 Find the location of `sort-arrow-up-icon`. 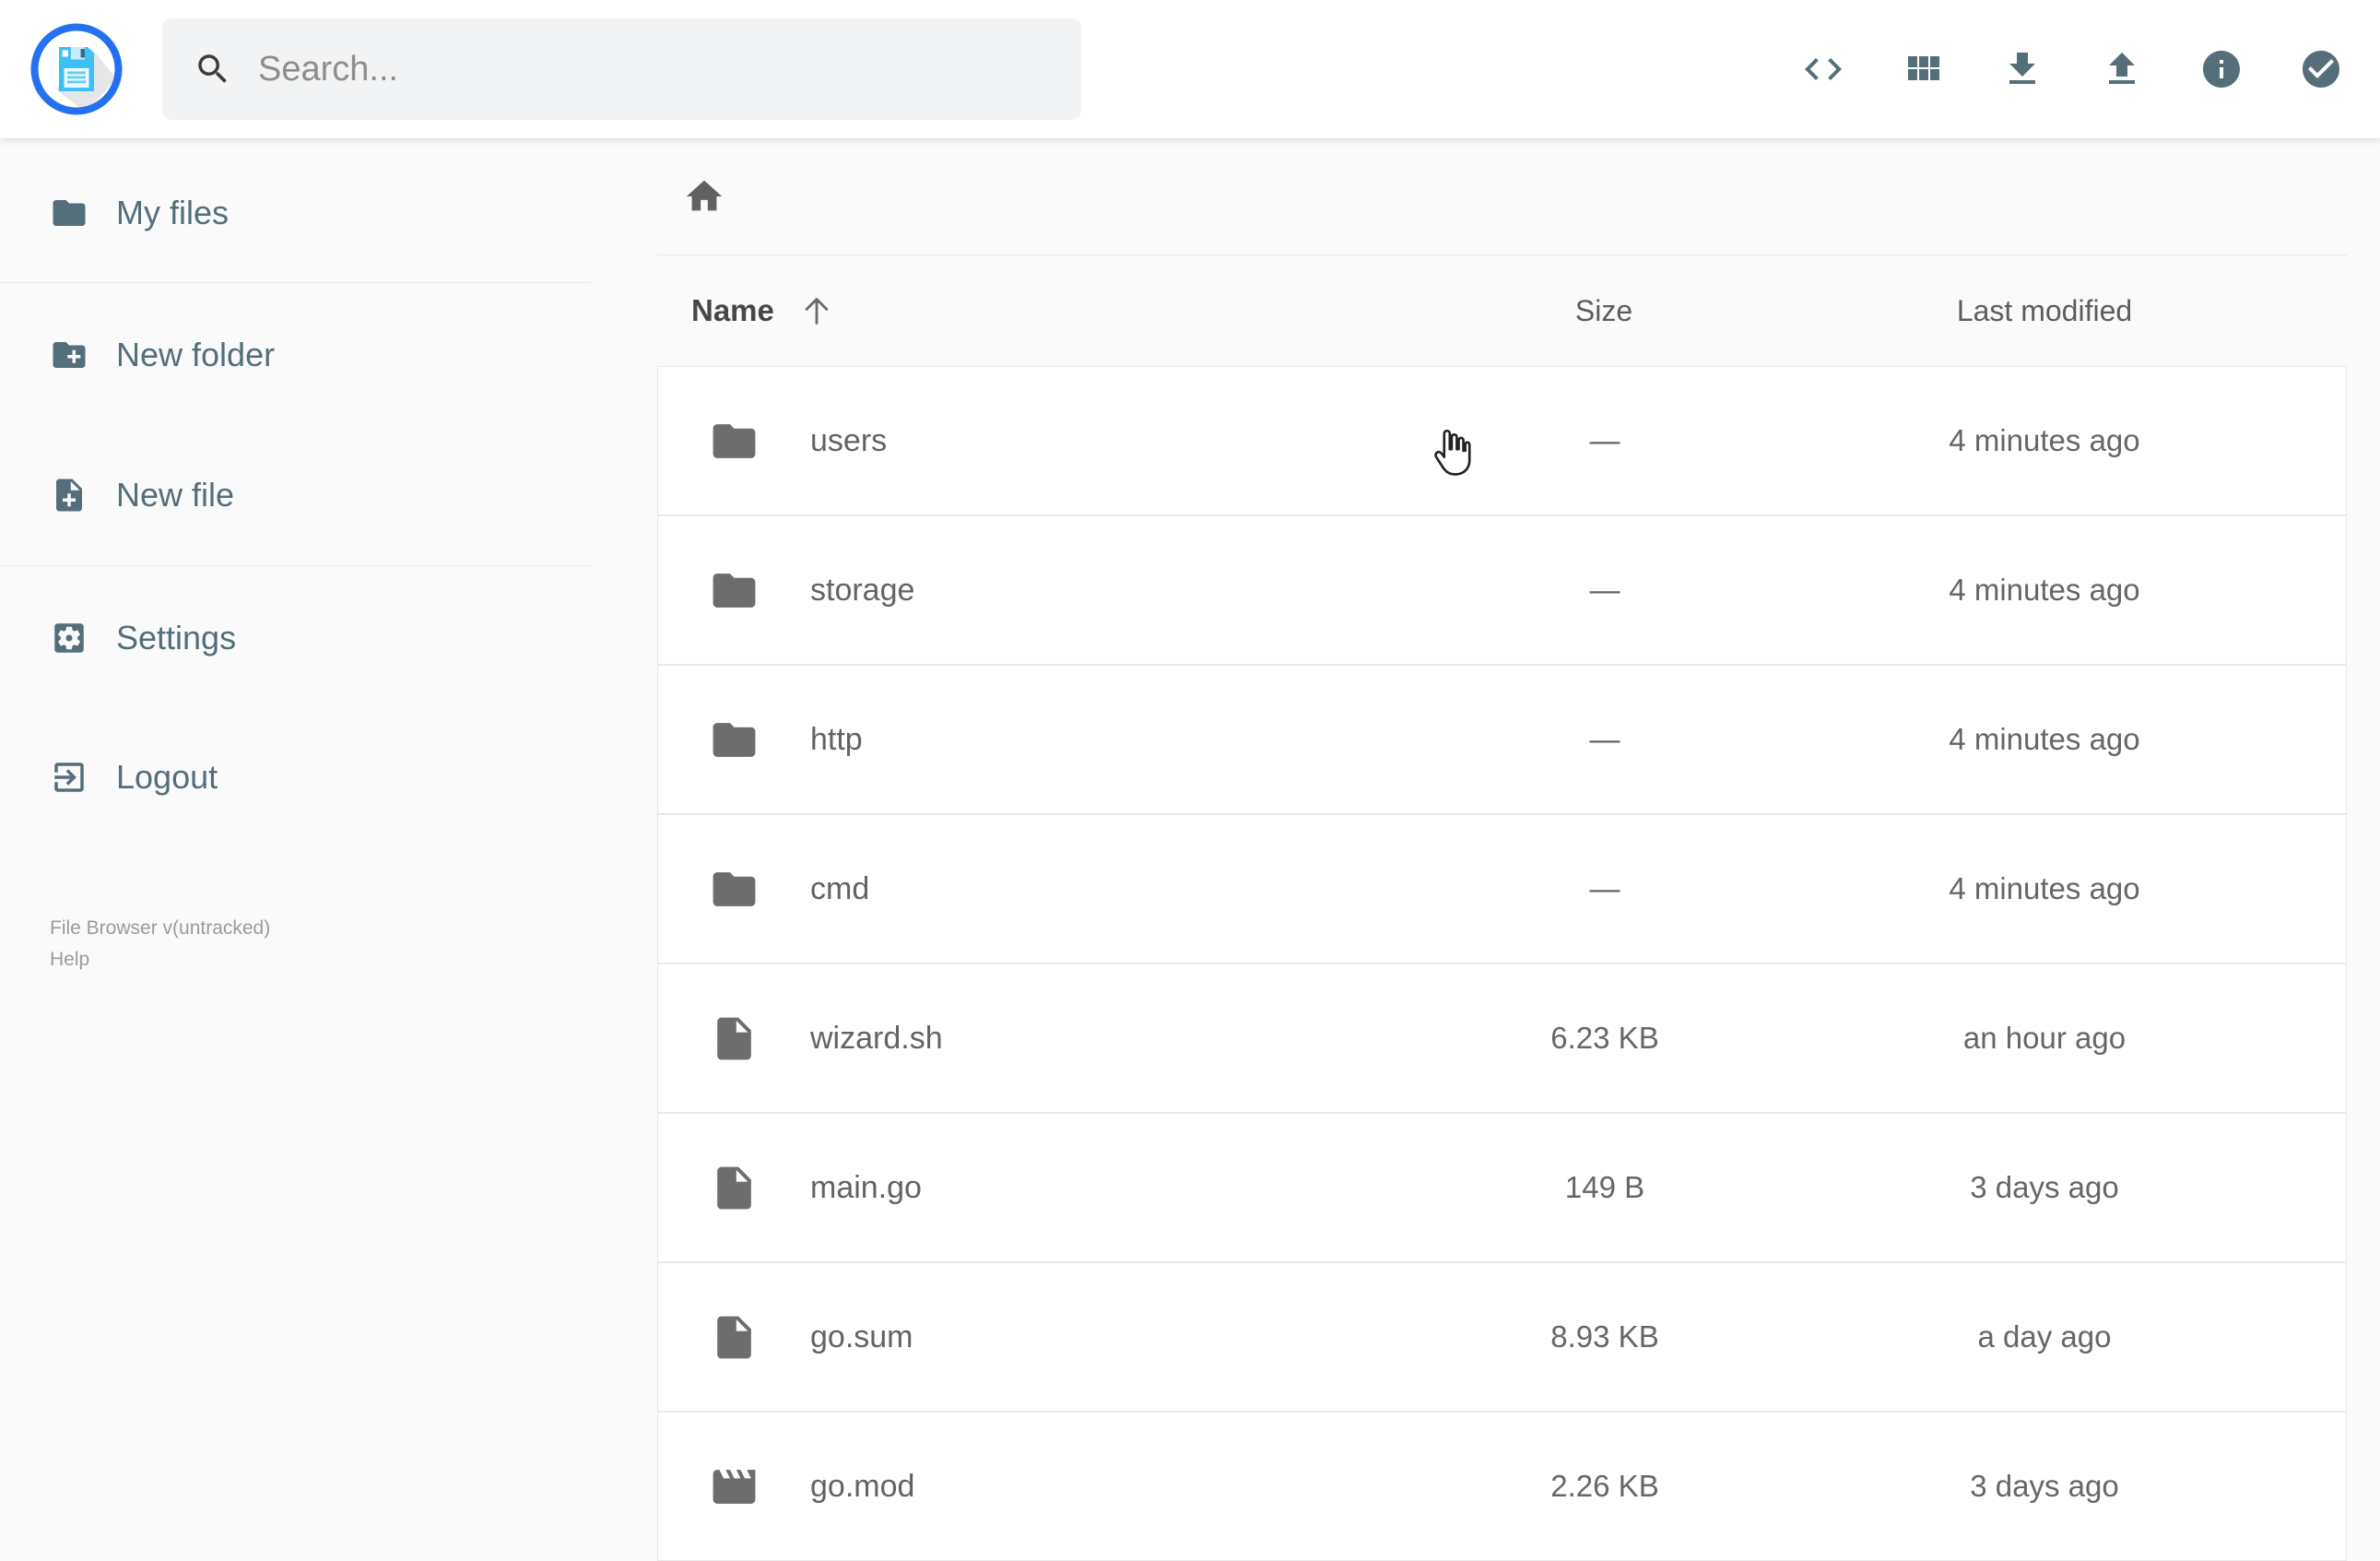

sort-arrow-up-icon is located at coordinates (816, 310).